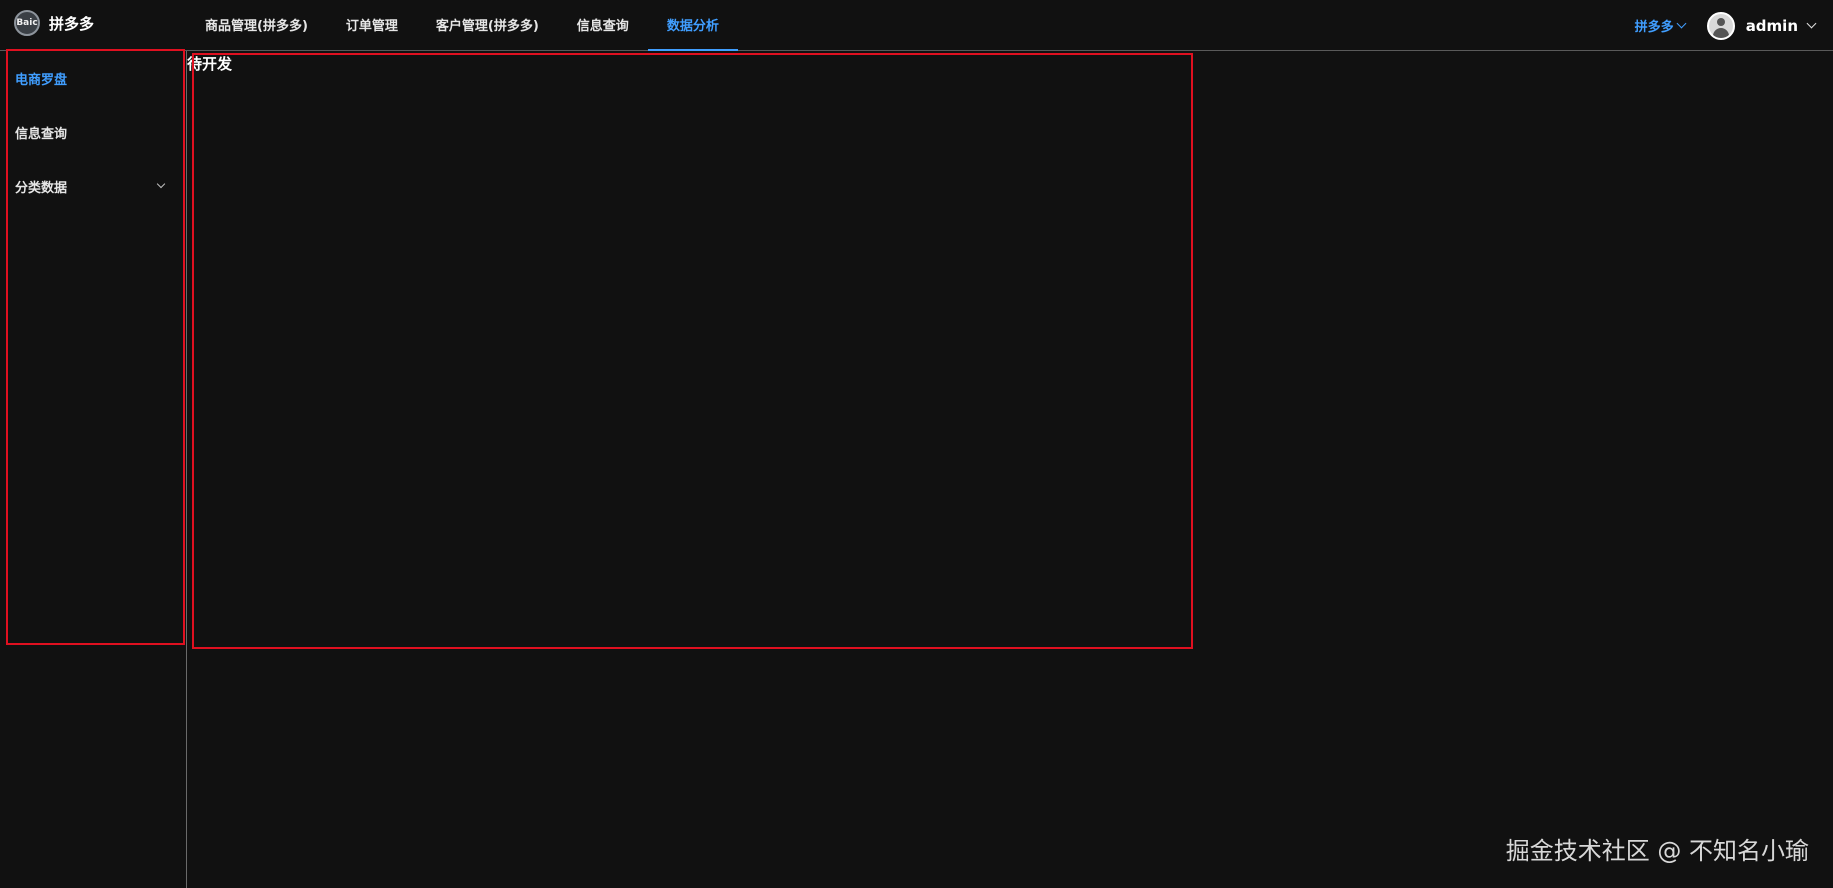 The image size is (1833, 888). What do you see at coordinates (41, 188) in the screenshot?
I see `sidebar-item-label: 分类数据` at bounding box center [41, 188].